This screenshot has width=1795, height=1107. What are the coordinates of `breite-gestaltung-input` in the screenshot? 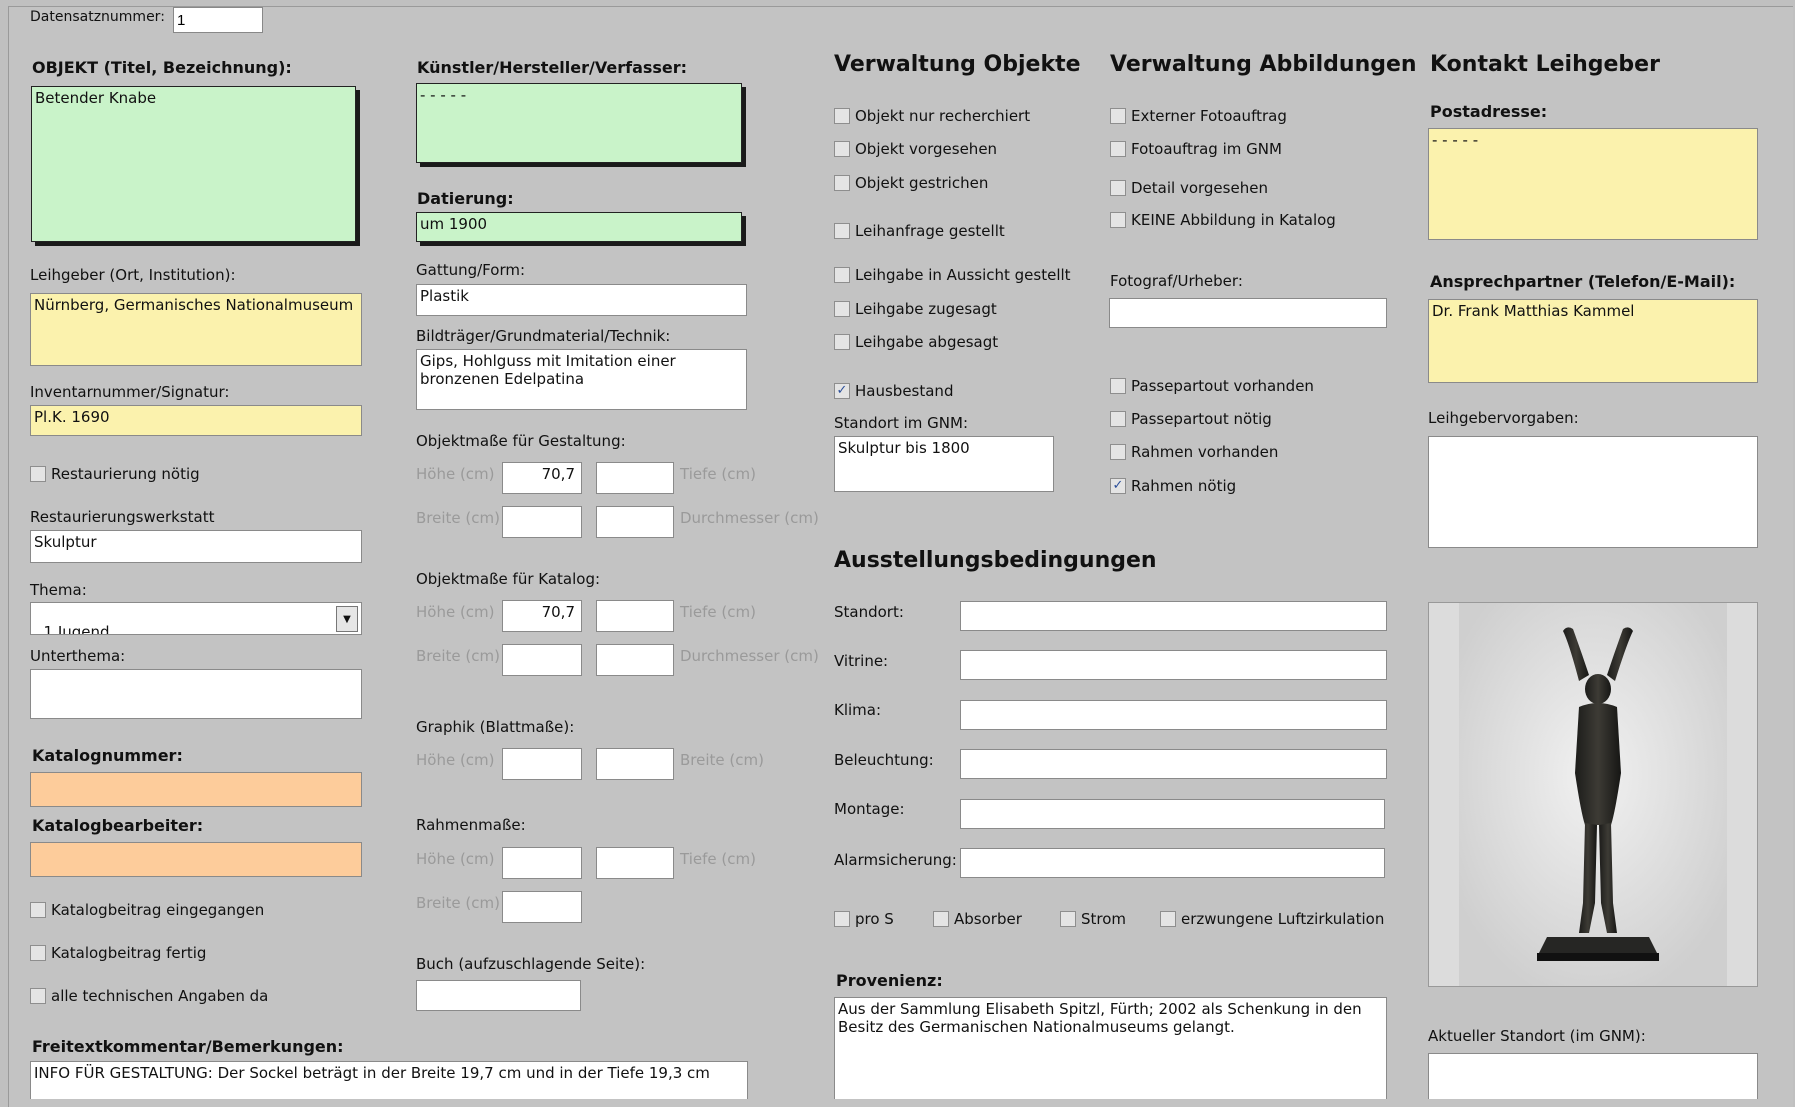 It's located at (542, 522).